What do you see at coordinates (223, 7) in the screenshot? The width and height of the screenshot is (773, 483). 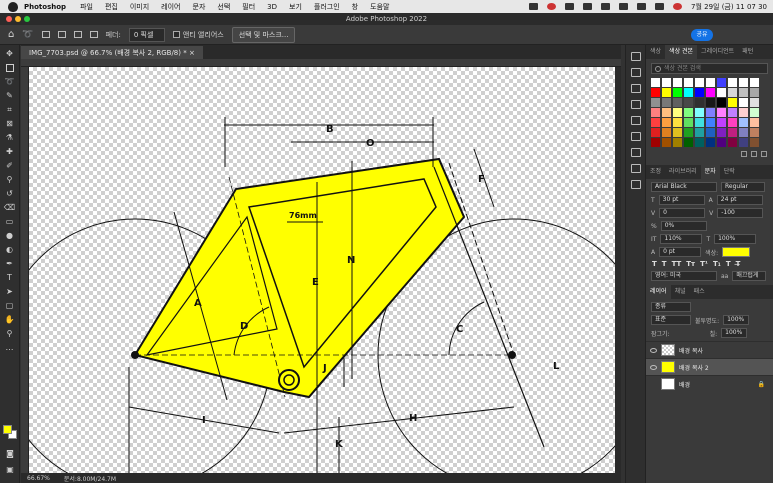 I see `menu-select: 선택` at bounding box center [223, 7].